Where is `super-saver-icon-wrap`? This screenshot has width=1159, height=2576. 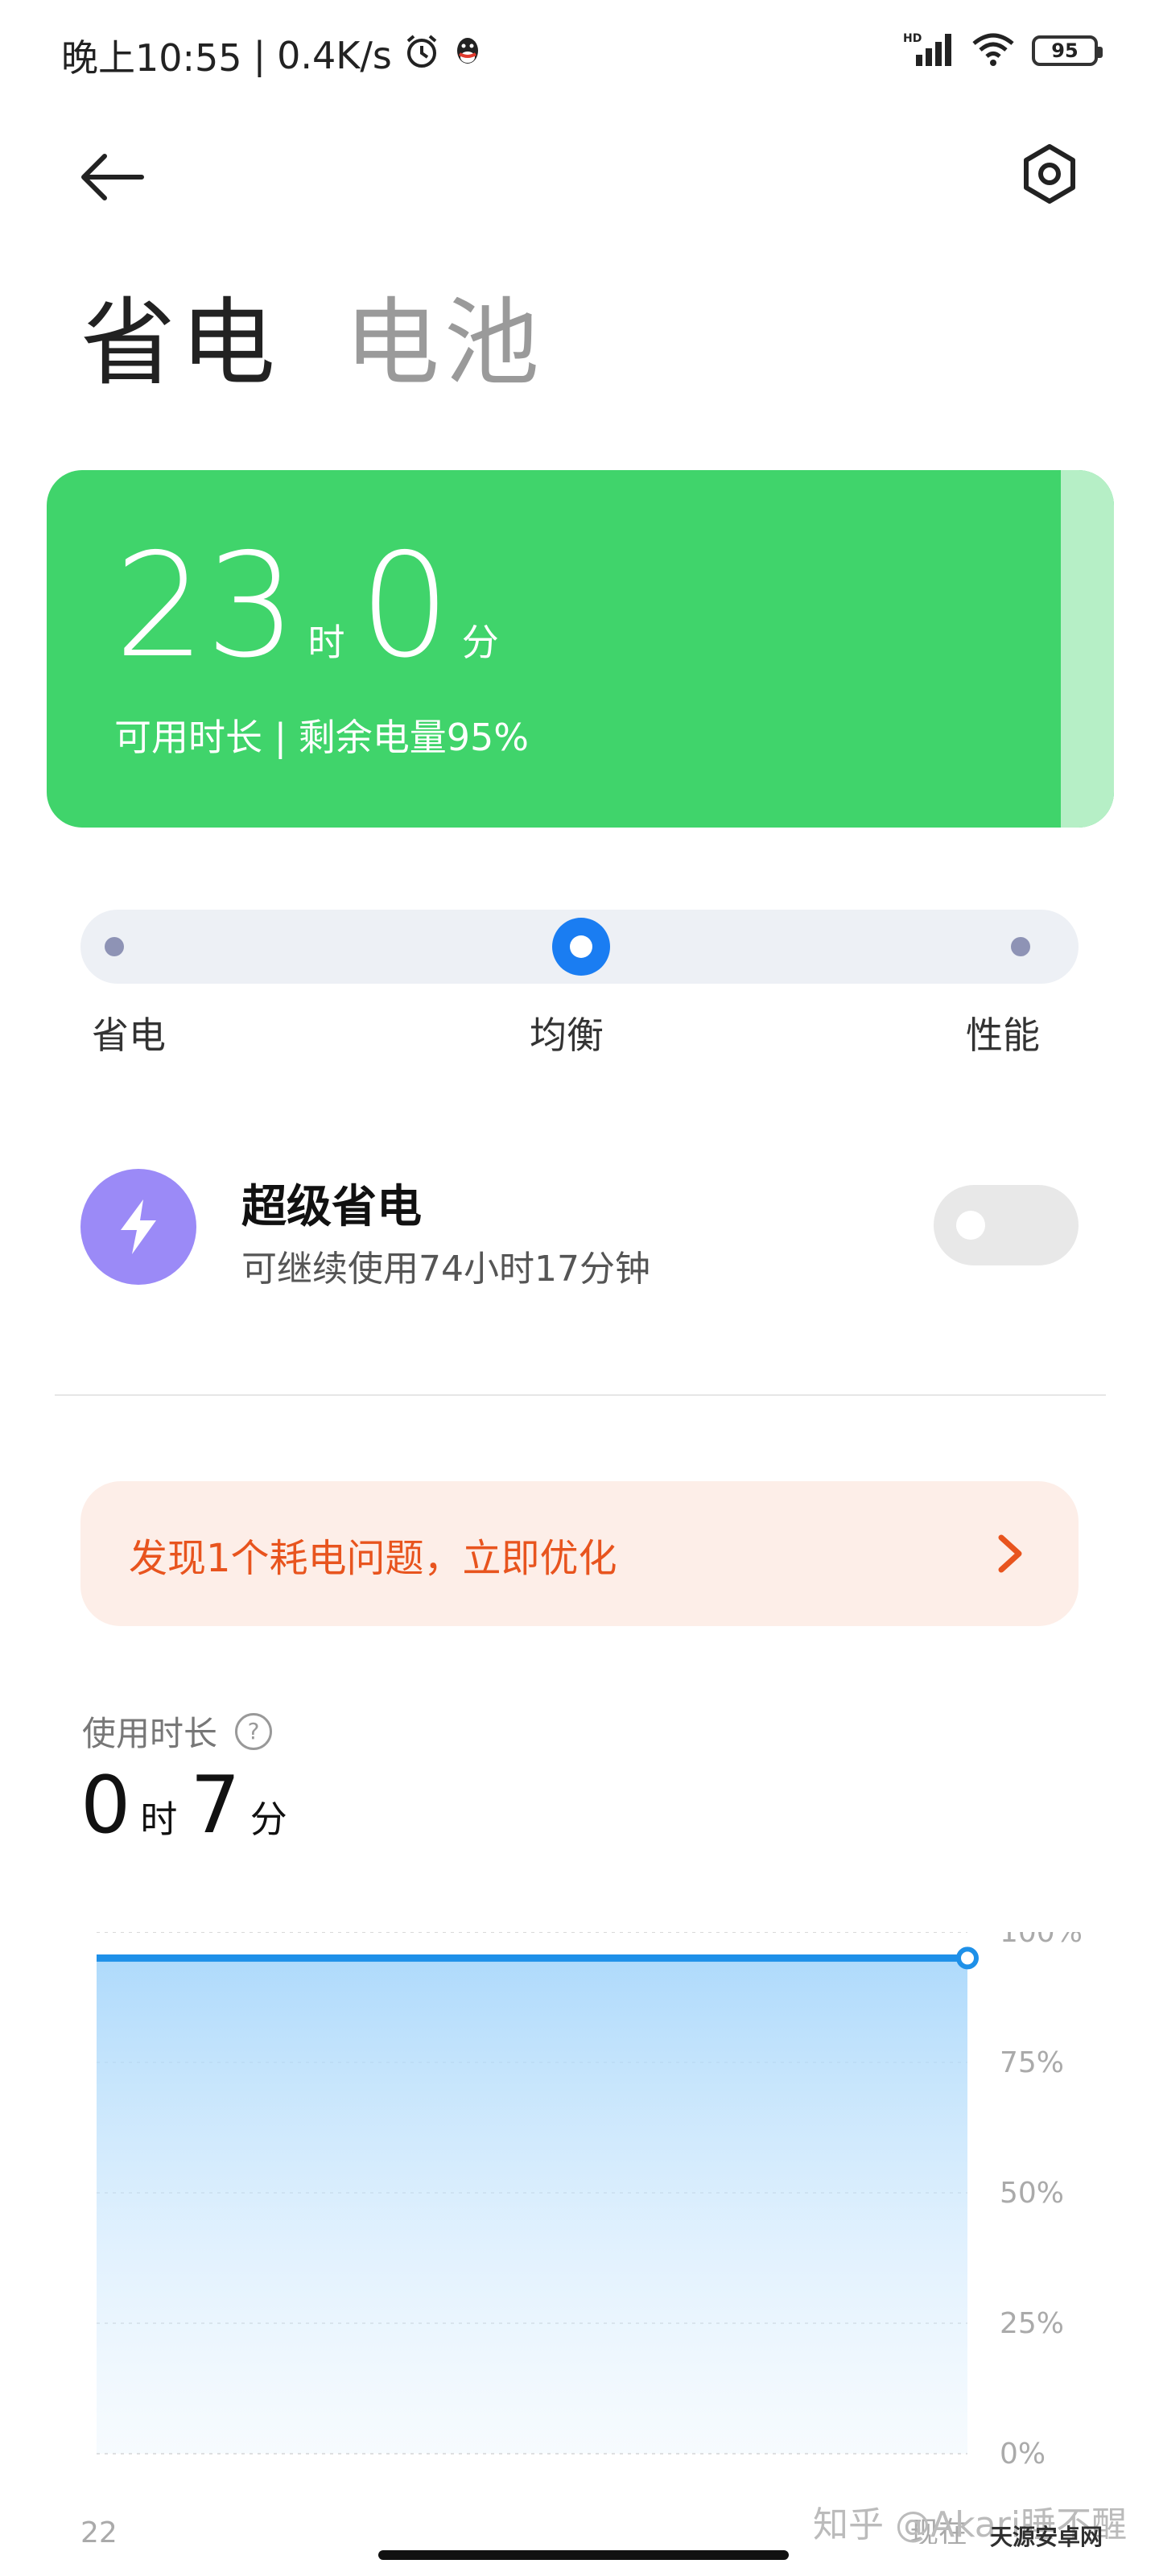 super-saver-icon-wrap is located at coordinates (138, 1227).